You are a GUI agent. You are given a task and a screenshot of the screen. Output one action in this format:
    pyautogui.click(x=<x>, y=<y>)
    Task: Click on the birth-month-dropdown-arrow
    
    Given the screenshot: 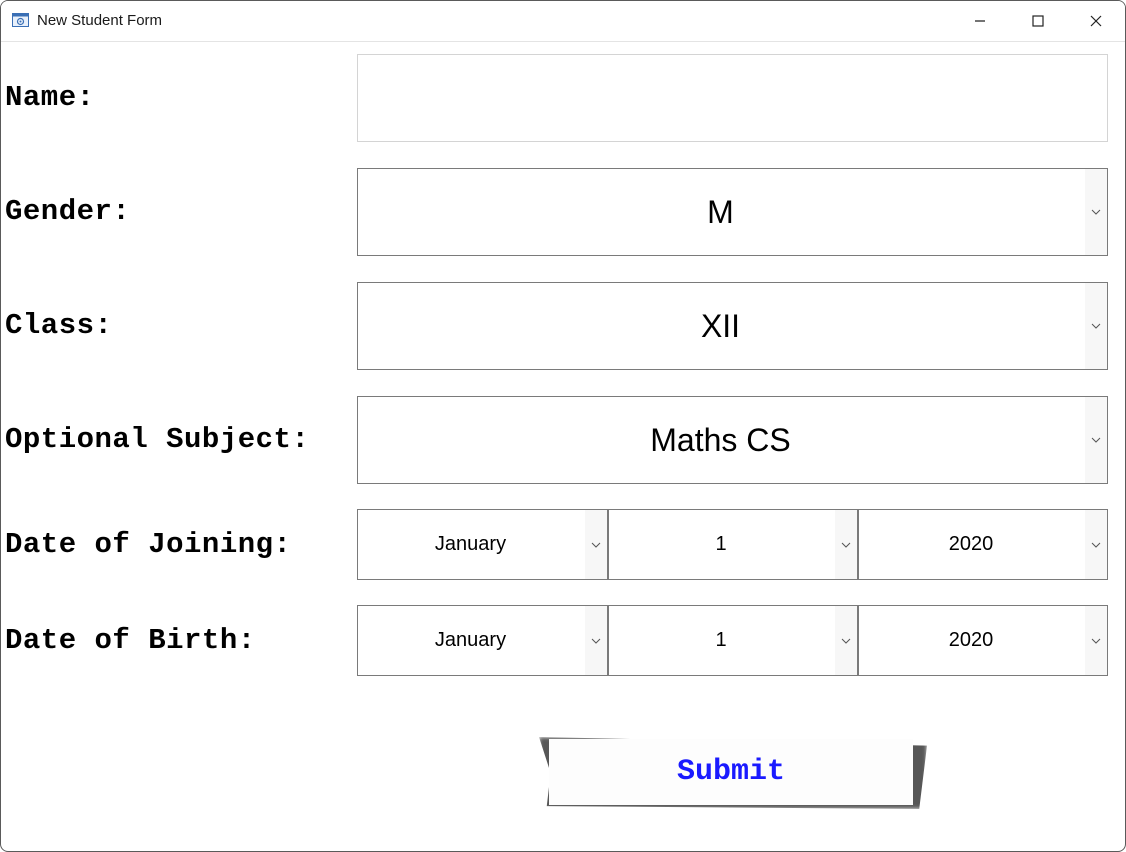 What is the action you would take?
    pyautogui.click(x=596, y=640)
    